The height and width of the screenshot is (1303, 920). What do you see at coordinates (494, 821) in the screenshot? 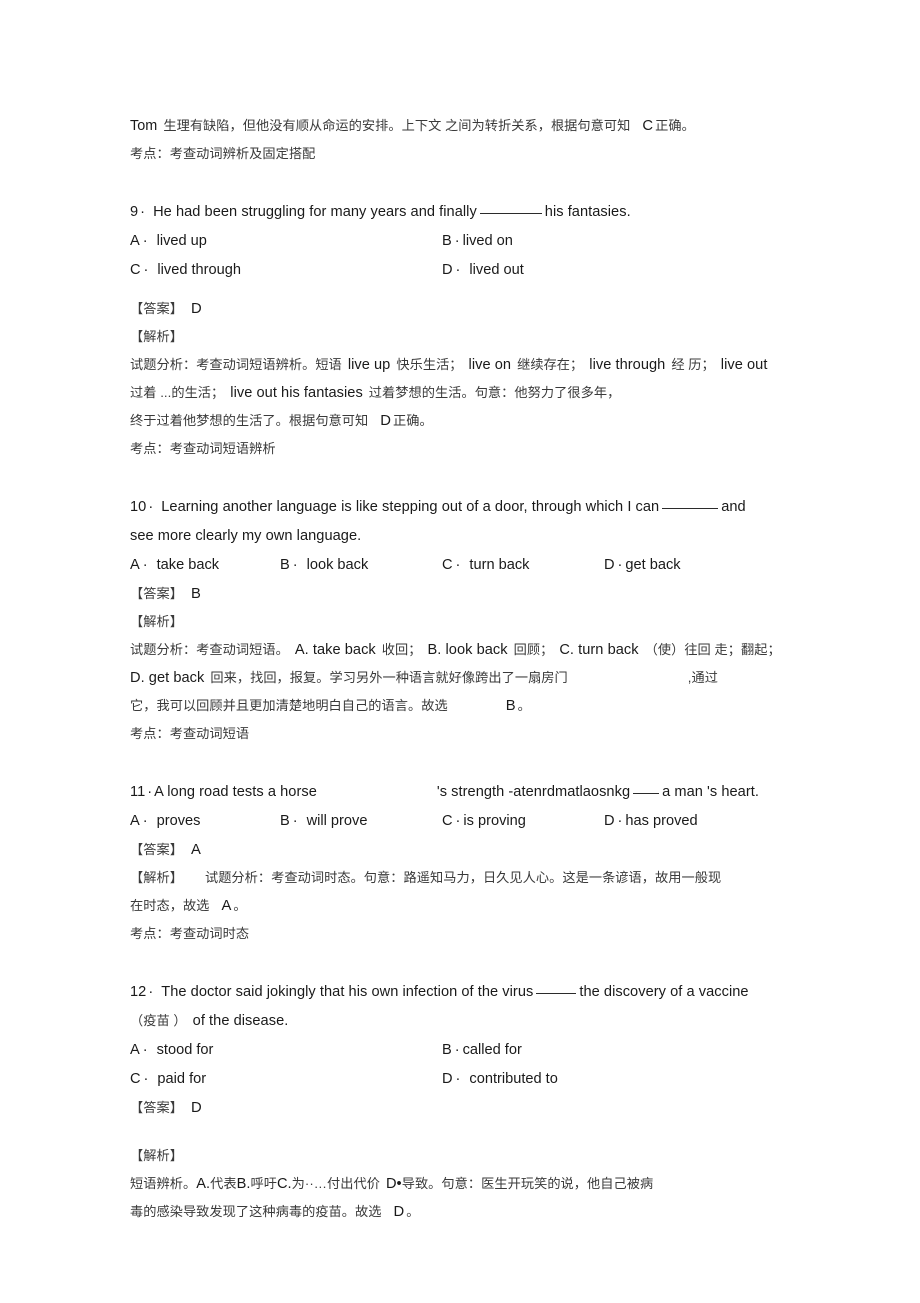
I see `option-text: is proving` at bounding box center [494, 821].